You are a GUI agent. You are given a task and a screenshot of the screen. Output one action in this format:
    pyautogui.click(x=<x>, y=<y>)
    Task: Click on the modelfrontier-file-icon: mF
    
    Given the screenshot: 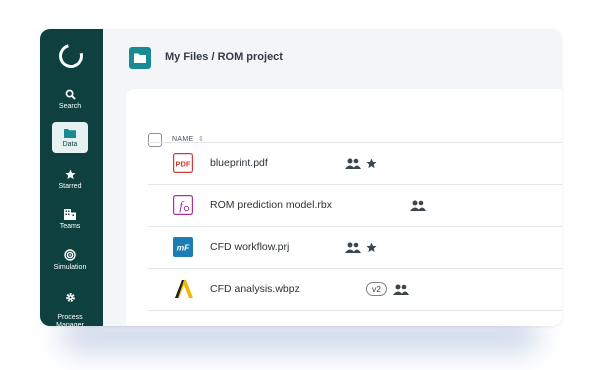 What is the action you would take?
    pyautogui.click(x=183, y=247)
    